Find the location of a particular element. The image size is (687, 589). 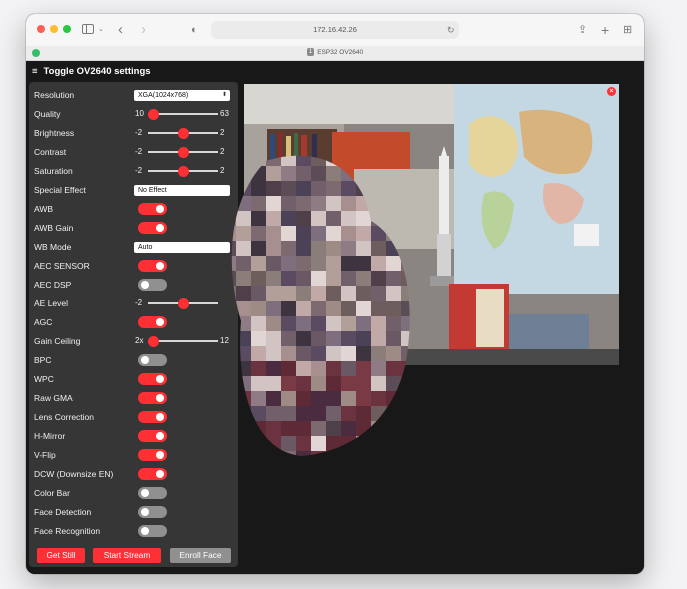

contrast-slider is located at coordinates (183, 152).